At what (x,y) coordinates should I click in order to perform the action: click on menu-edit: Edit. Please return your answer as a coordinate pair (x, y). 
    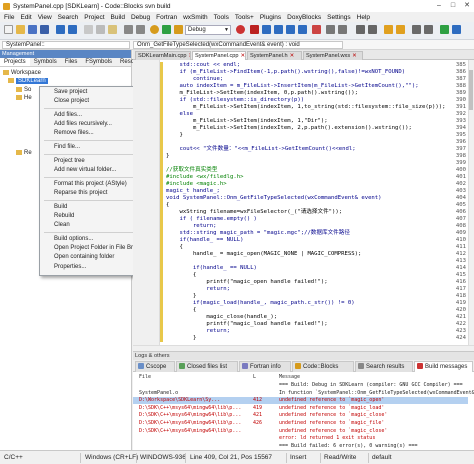
    Looking at the image, I should click on (25, 17).